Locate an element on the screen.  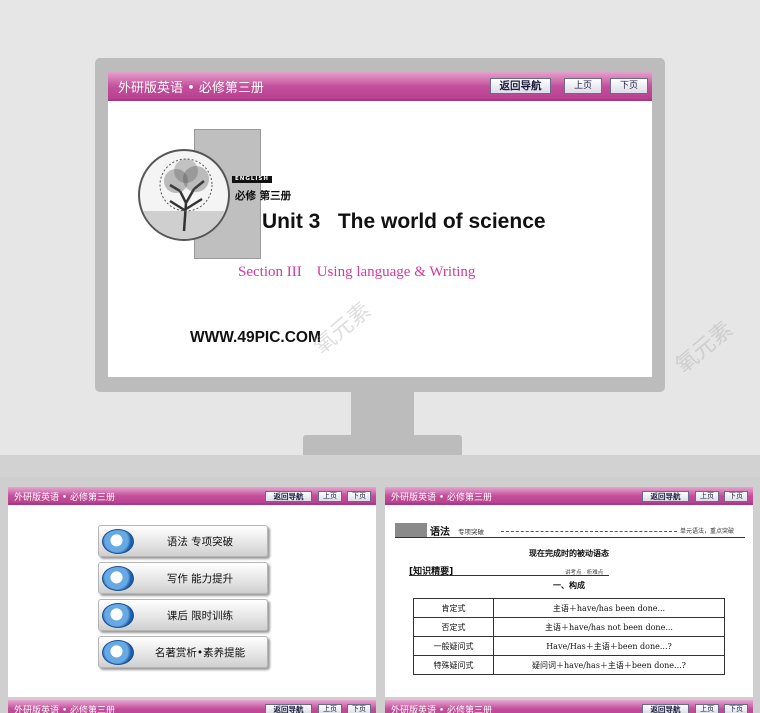
grammar-topic: 现在完成时的被动语态 is located at coordinates (569, 553).